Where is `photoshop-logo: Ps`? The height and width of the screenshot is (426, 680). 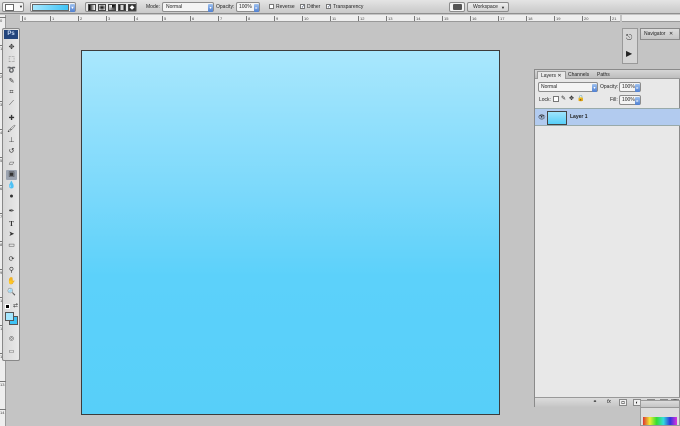
photoshop-logo: Ps is located at coordinates (11, 34).